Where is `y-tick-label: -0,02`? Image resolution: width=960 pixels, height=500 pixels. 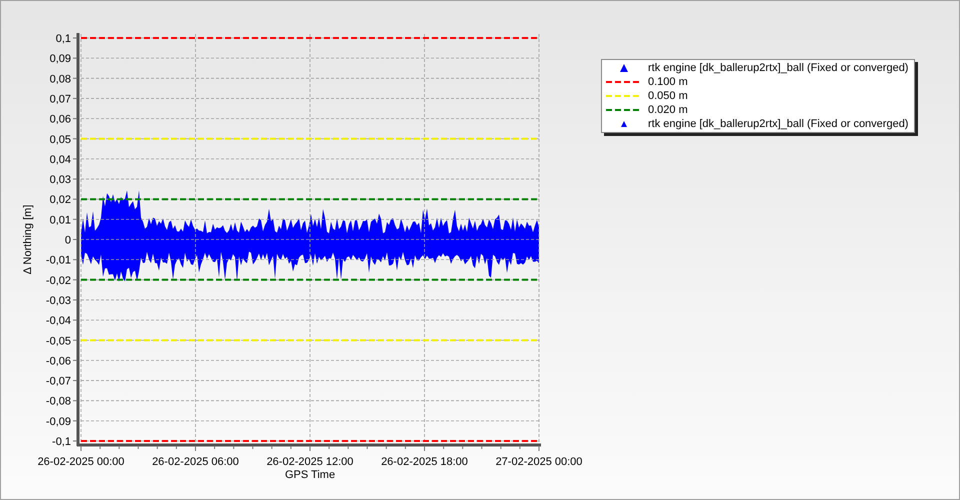 y-tick-label: -0,02 is located at coordinates (58, 280).